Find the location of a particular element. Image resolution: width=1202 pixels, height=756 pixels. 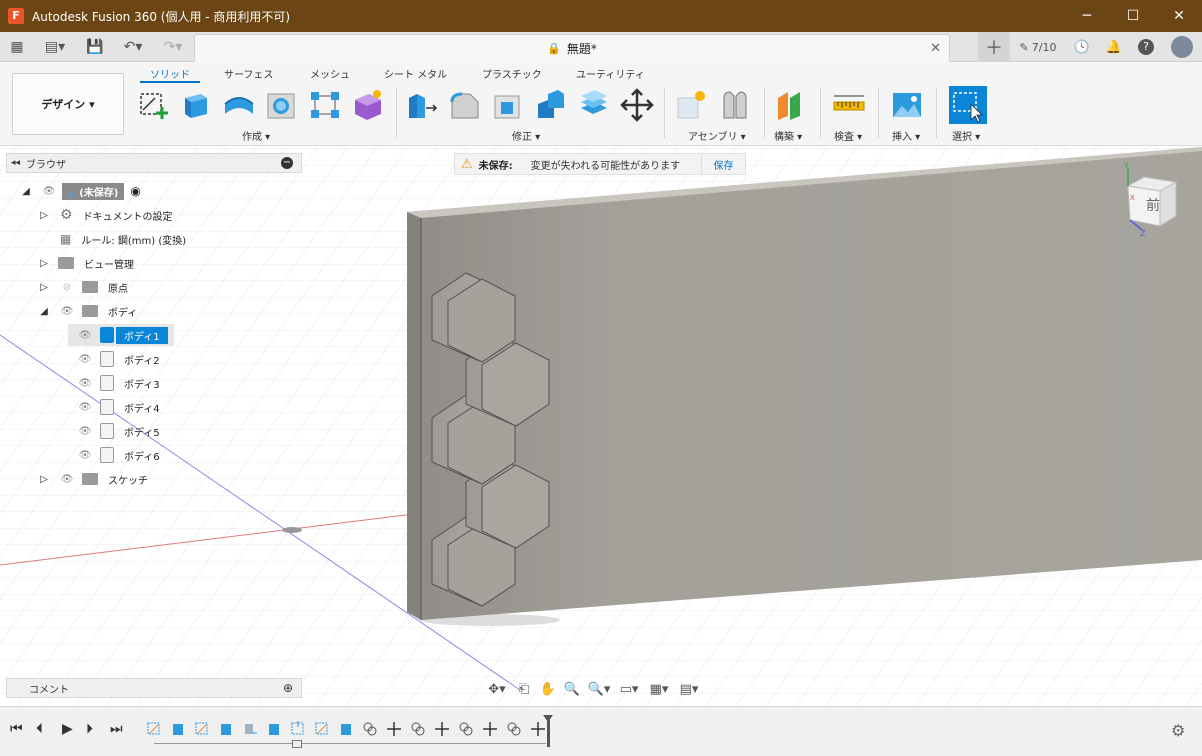

group-assembly-label: アセンブリ ▾ is located at coordinates (717, 135).